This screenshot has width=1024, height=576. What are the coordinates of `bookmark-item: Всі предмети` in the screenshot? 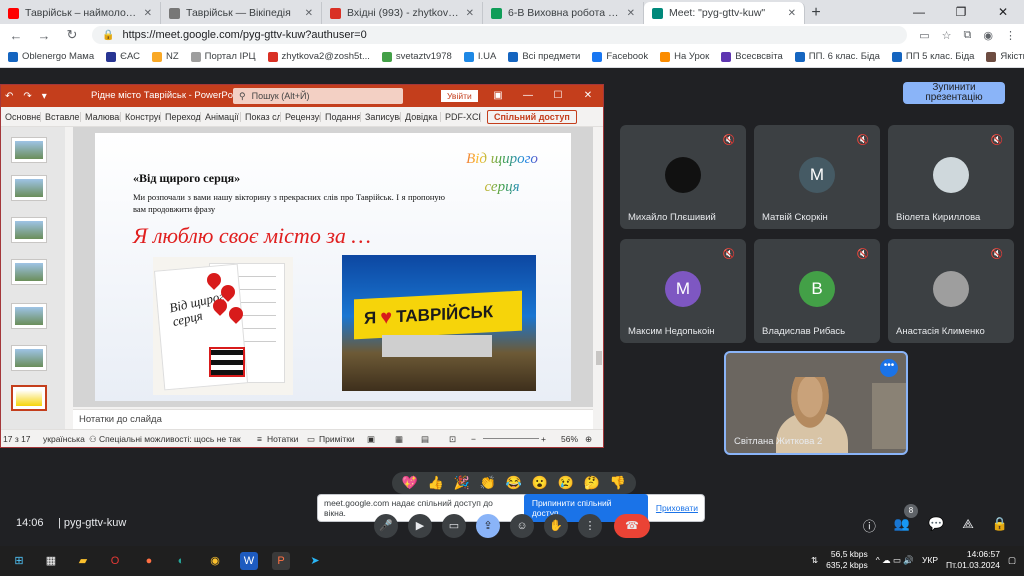 It's located at (544, 56).